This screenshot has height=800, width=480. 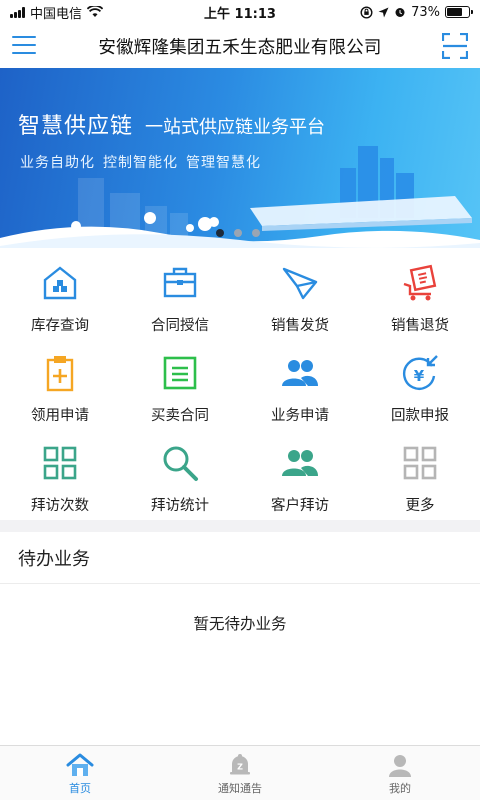 What do you see at coordinates (60, 506) in the screenshot?
I see `grid-label: 拜访次数` at bounding box center [60, 506].